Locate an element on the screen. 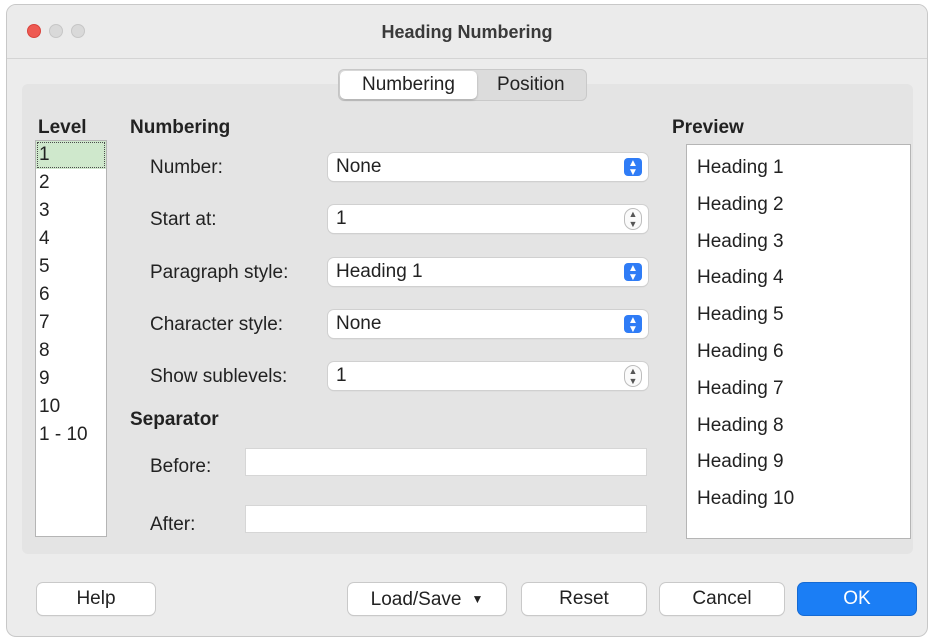 This screenshot has height=641, width=932. cancel-button: Cancel is located at coordinates (722, 599).